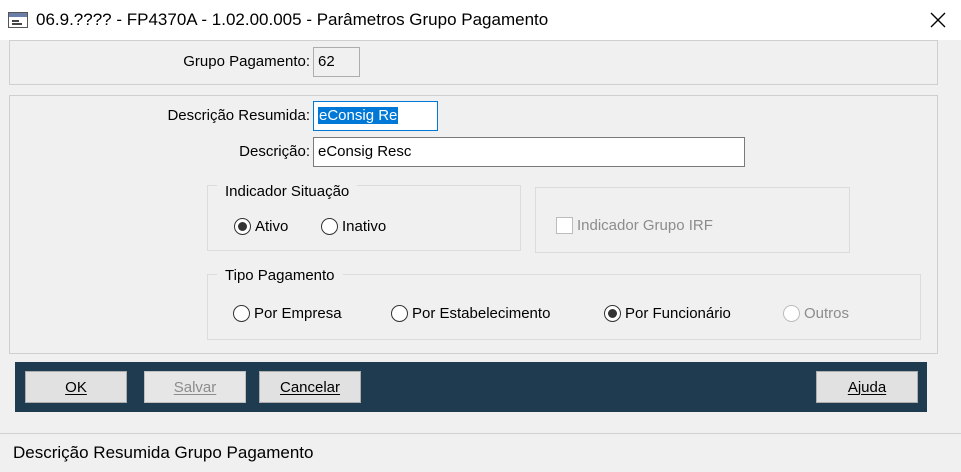 The width and height of the screenshot is (961, 472). What do you see at coordinates (645, 225) in the screenshot?
I see `indicador-grupo-irf-label: Indicador Grupo IRF` at bounding box center [645, 225].